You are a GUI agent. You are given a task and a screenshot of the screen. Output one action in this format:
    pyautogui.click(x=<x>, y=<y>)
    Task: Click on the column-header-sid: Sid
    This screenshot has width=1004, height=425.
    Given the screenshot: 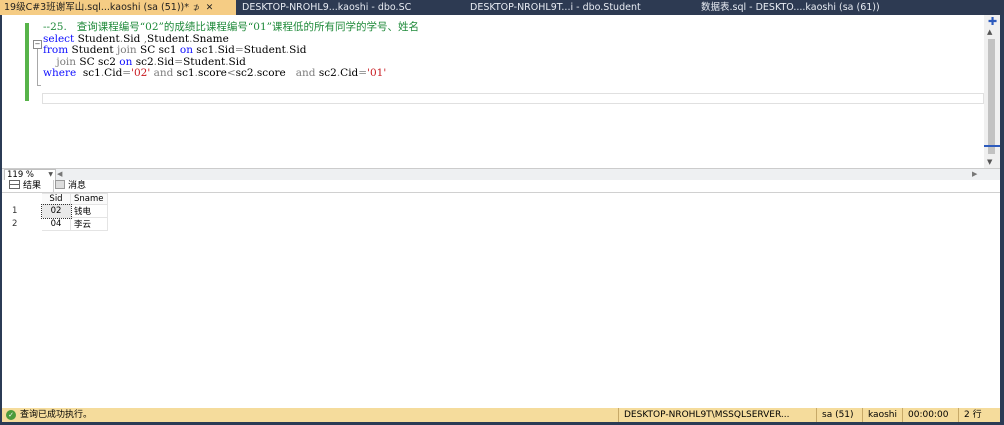 What is the action you would take?
    pyautogui.click(x=56, y=199)
    